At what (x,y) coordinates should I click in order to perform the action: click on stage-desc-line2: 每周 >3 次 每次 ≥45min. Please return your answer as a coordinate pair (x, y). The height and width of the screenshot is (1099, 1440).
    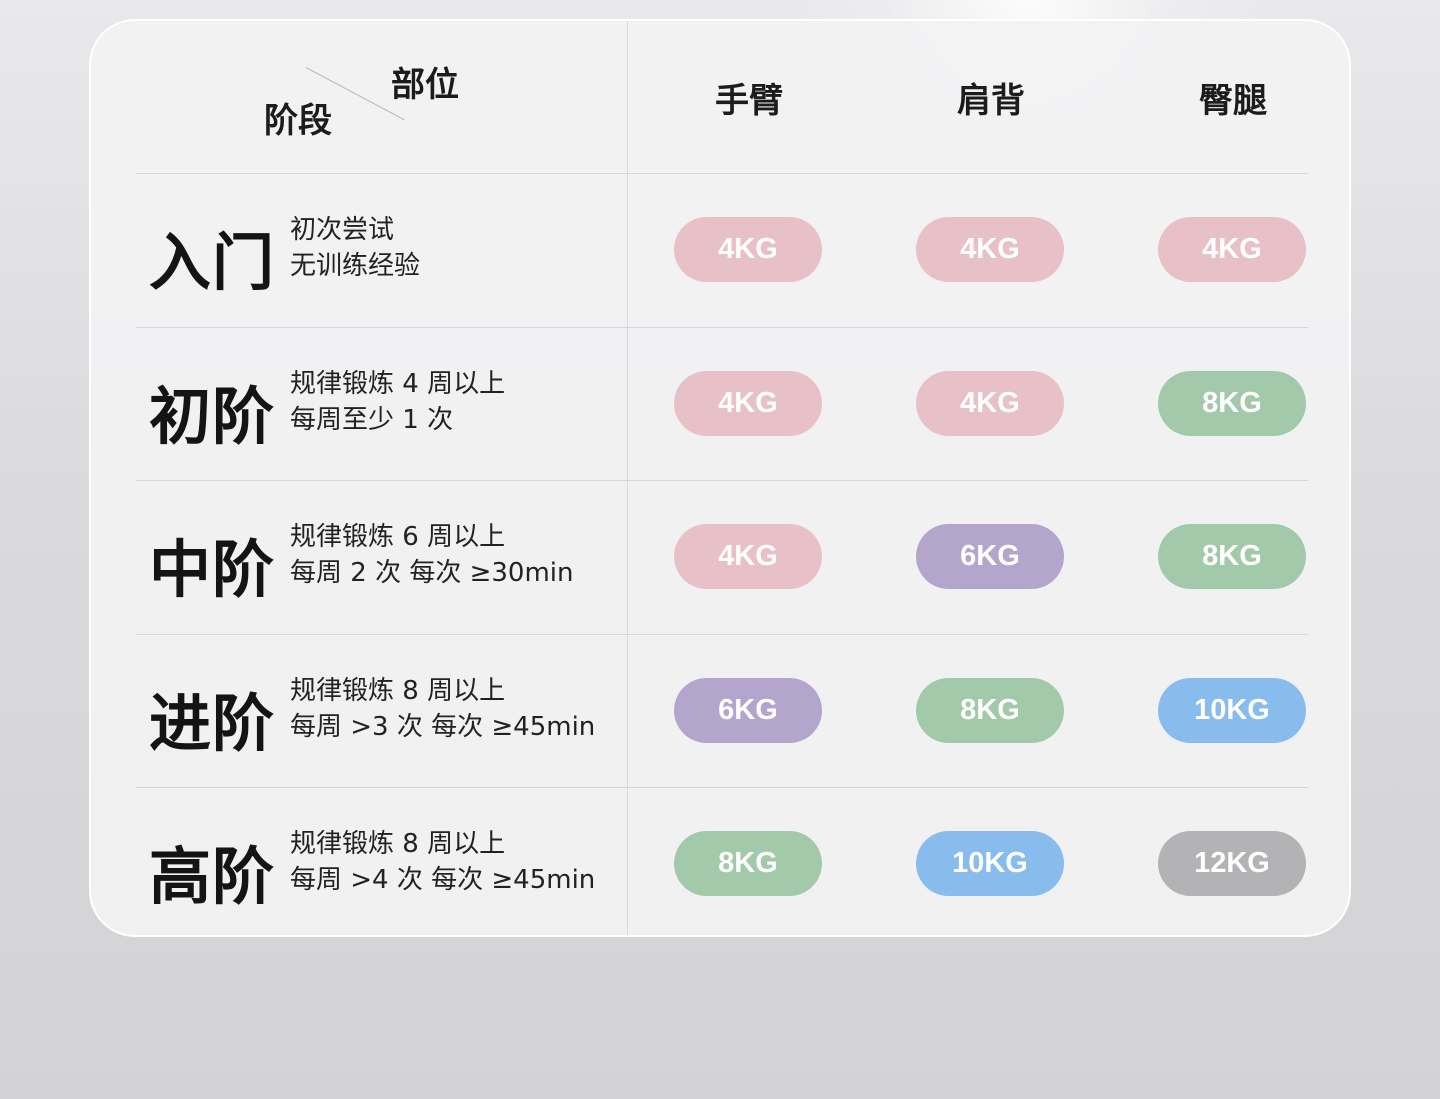
    Looking at the image, I should click on (443, 727).